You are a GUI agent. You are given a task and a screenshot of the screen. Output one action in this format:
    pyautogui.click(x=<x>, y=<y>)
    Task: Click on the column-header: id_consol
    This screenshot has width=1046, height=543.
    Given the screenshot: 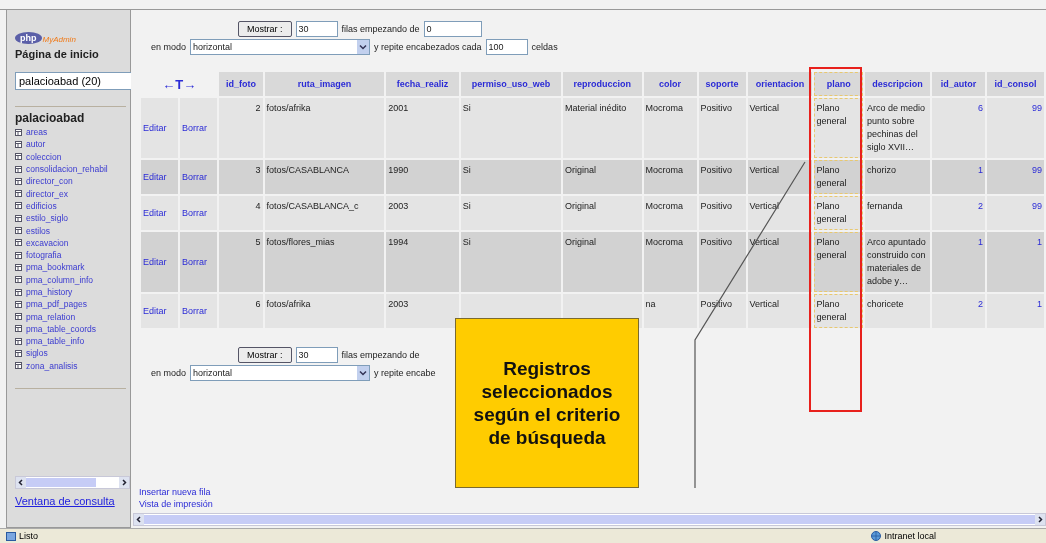 What is the action you would take?
    pyautogui.click(x=1015, y=84)
    